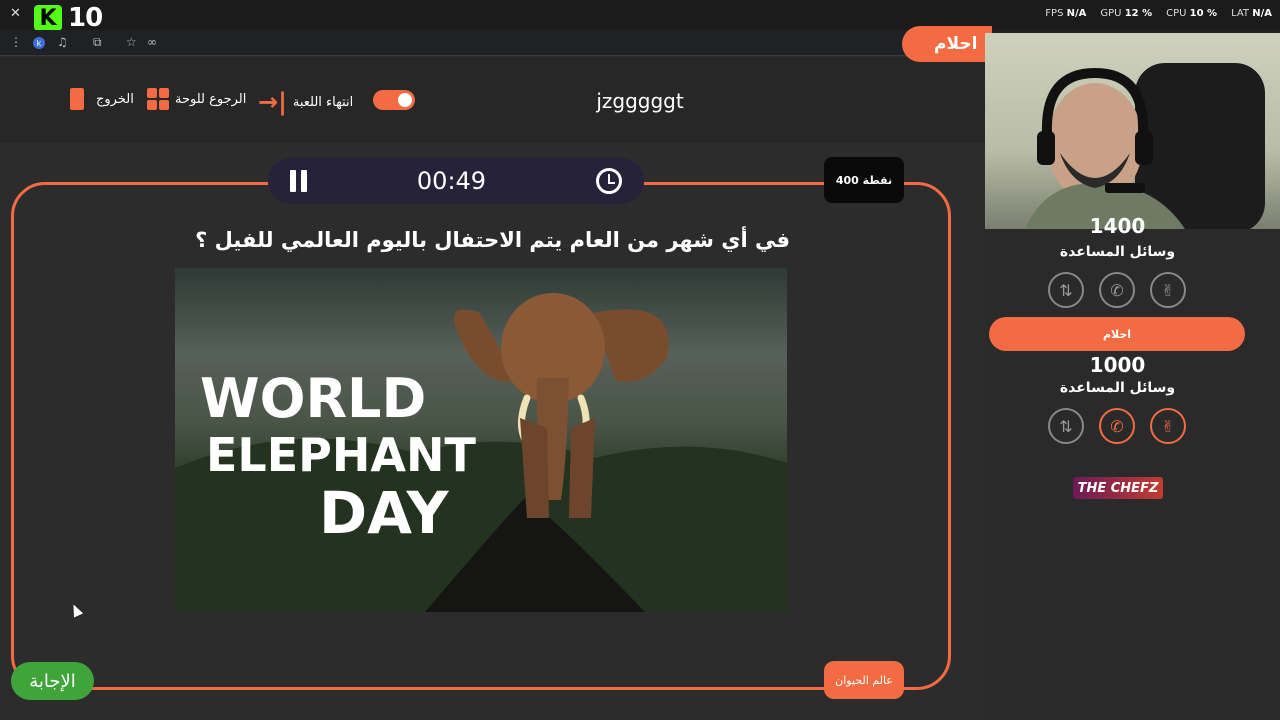 This screenshot has height=720, width=1280. What do you see at coordinates (97, 42) in the screenshot?
I see `extensions-icon: ⧉` at bounding box center [97, 42].